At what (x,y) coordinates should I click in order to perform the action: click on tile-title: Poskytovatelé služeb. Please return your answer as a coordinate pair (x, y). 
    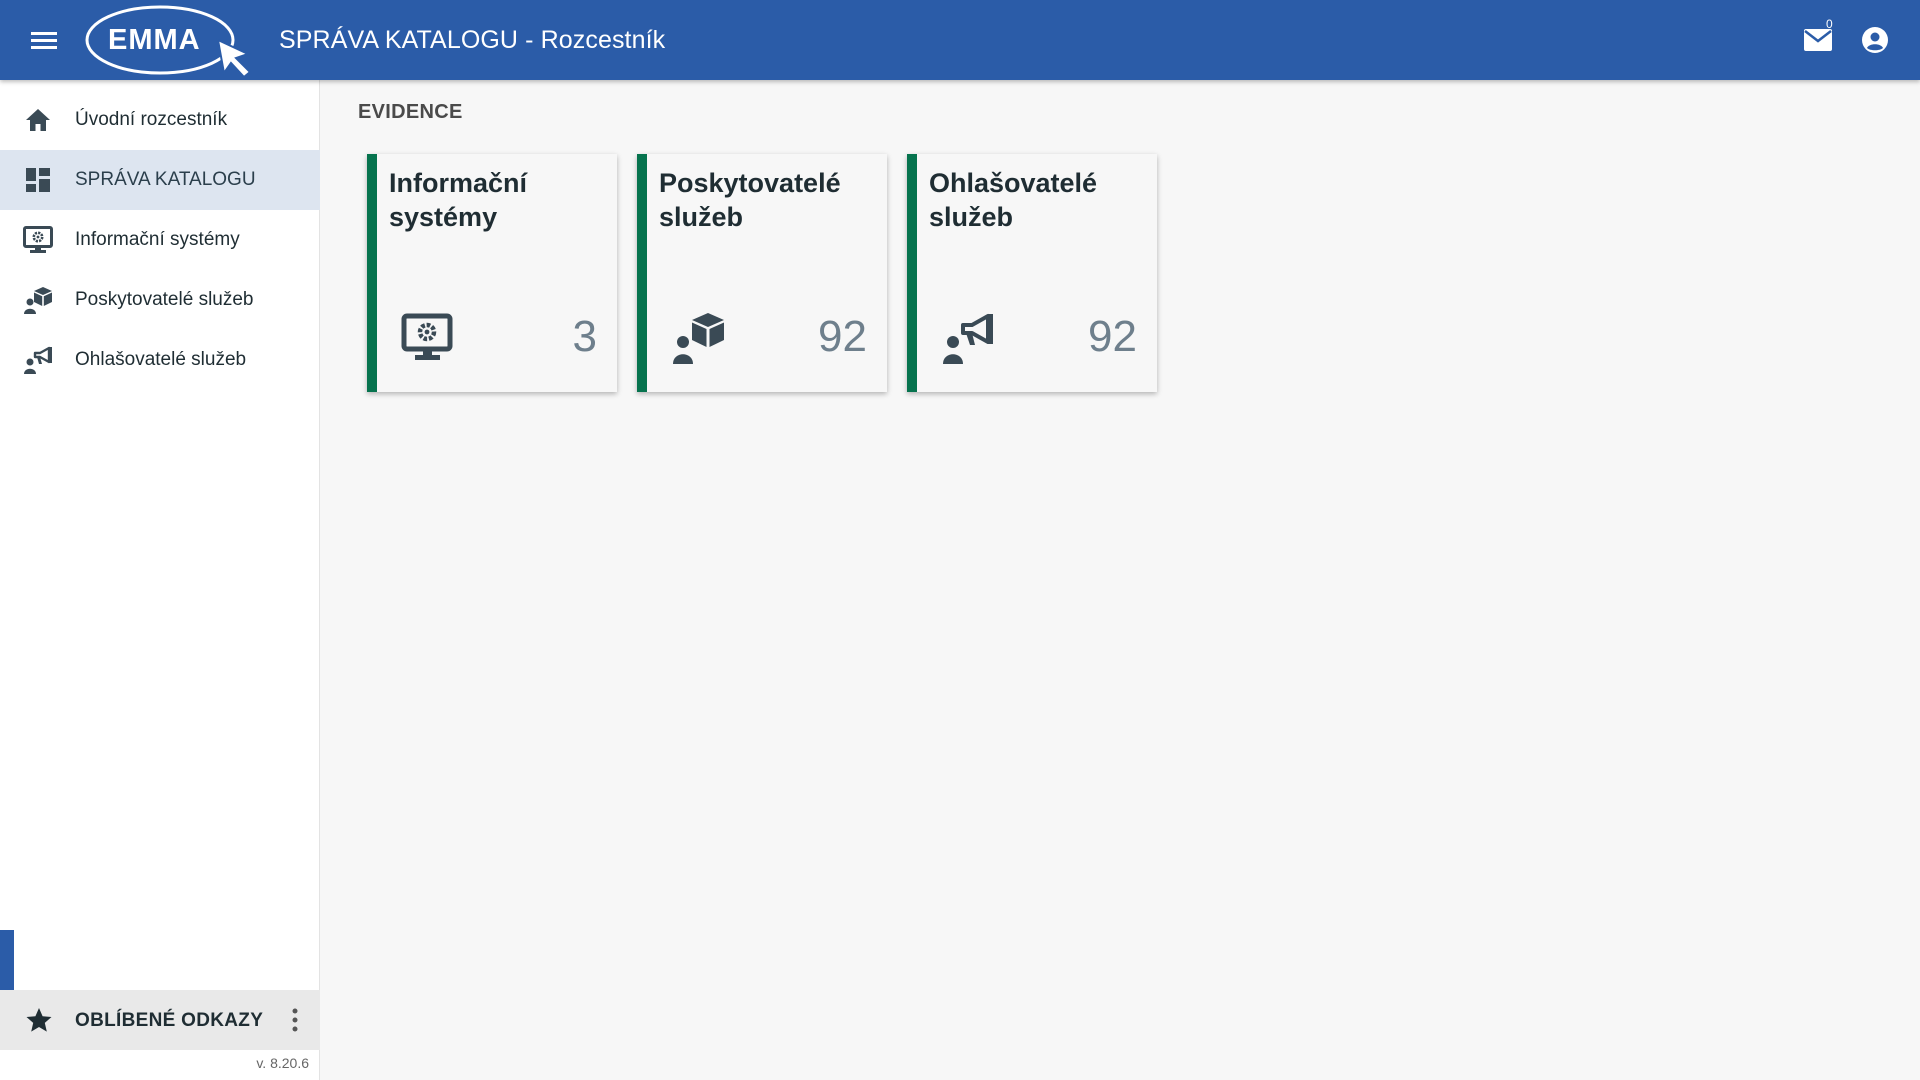
    Looking at the image, I should click on (750, 200).